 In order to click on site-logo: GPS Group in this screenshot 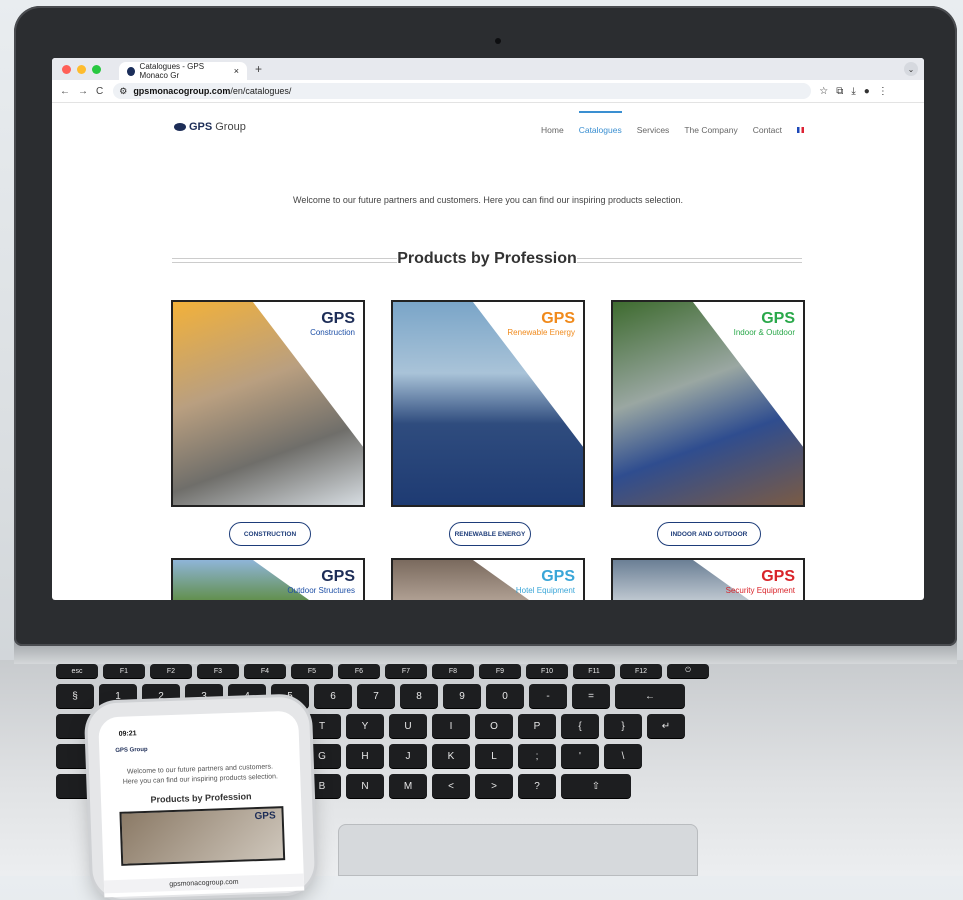, I will do `click(210, 127)`.